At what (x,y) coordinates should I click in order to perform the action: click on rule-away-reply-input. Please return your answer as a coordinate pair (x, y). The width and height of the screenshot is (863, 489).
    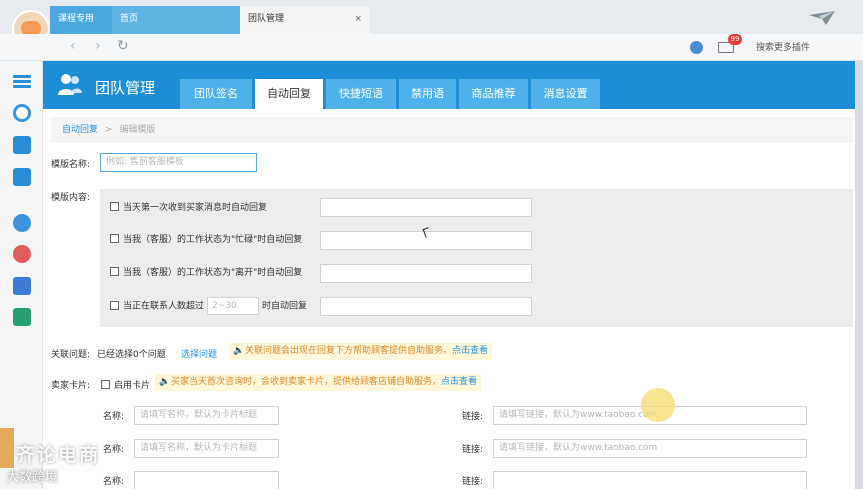
    Looking at the image, I should click on (426, 273).